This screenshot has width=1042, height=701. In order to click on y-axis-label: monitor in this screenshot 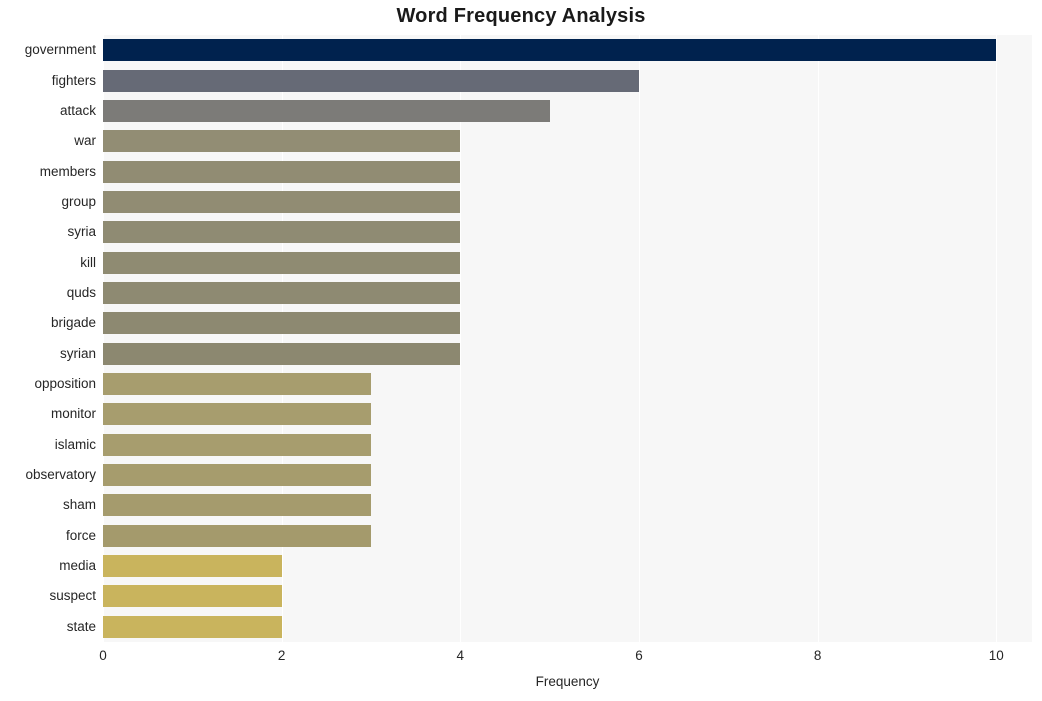, I will do `click(73, 414)`.